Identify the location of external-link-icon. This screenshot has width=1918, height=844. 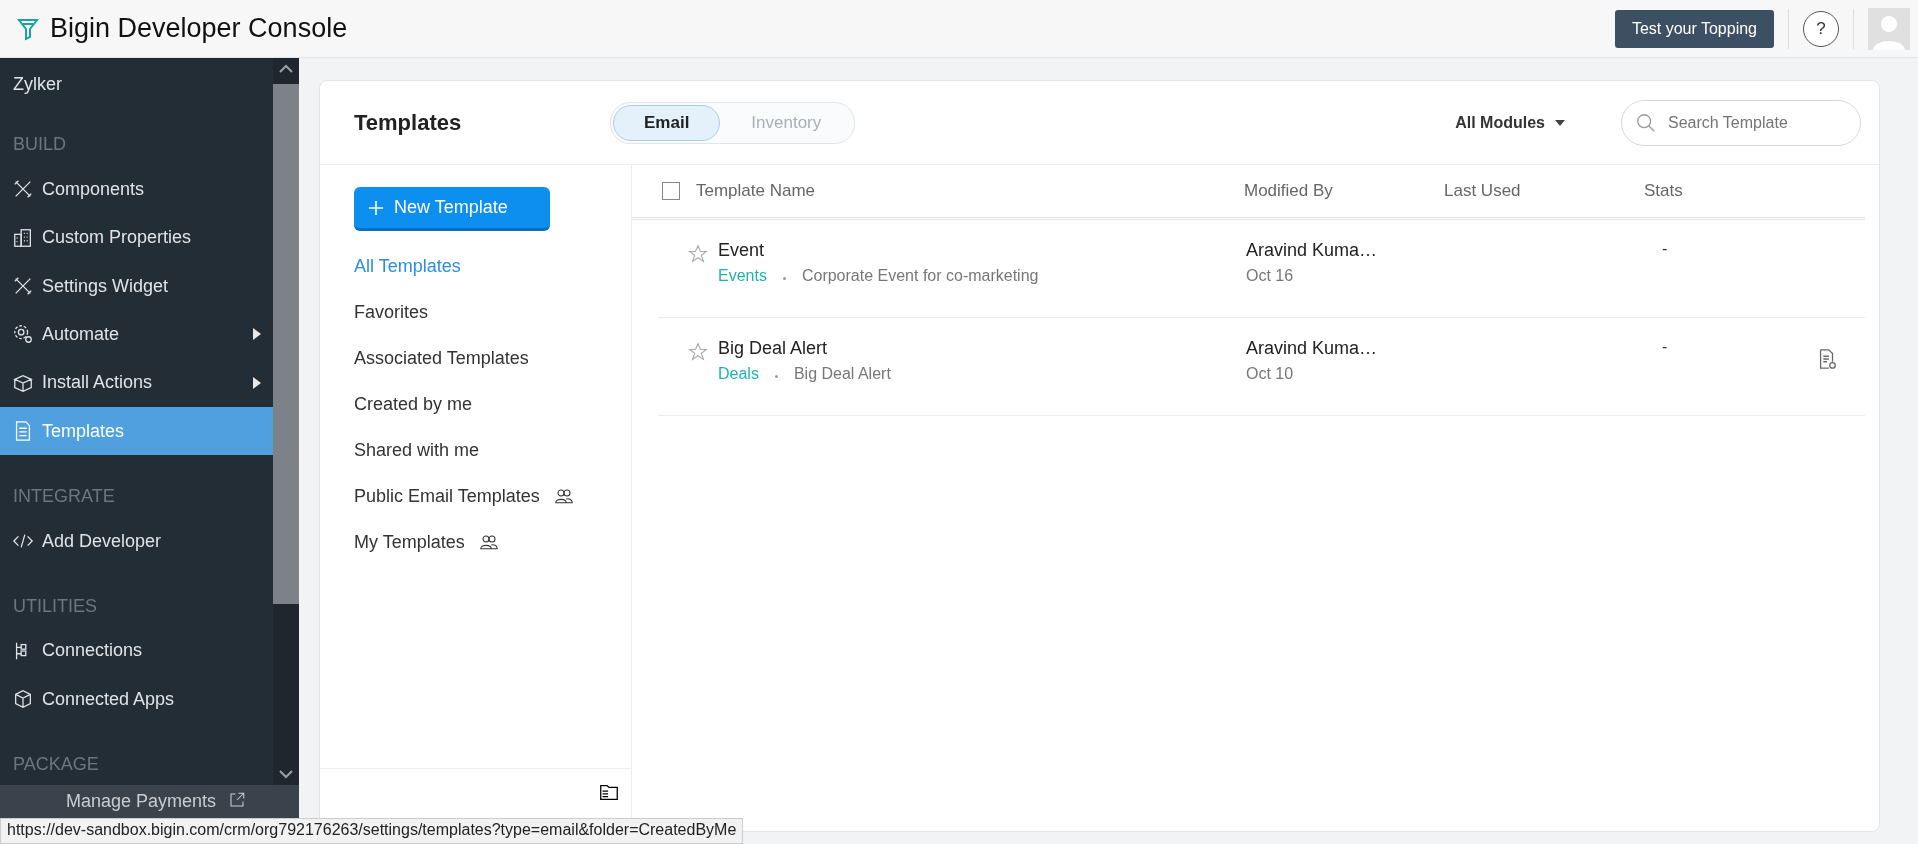
(237, 800).